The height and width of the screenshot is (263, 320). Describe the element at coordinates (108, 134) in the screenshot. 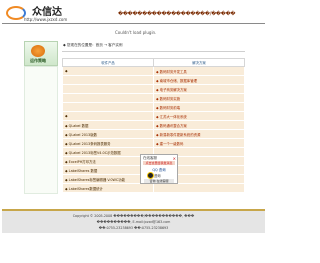

I see `product-link: ◆ QLabel 2013版数` at that location.